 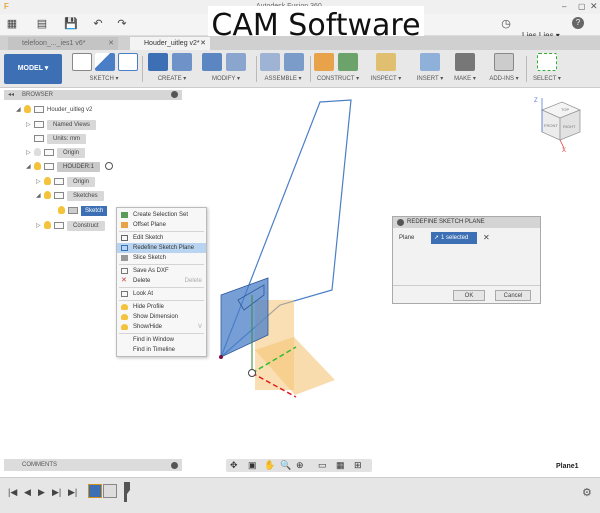 I want to click on inspect-menu-label: INSPECT ▾, so click(x=386, y=78).